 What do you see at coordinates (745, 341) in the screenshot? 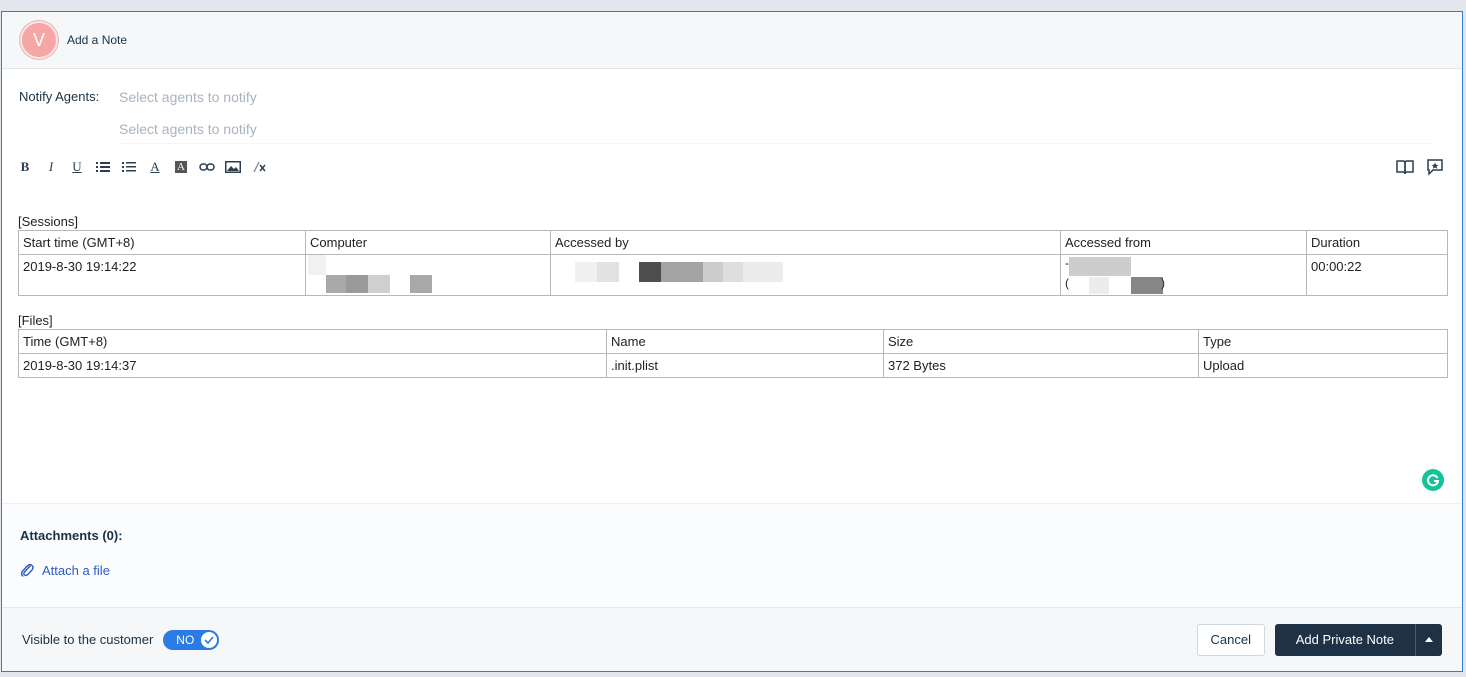
I see `table-header-cell: Name` at bounding box center [745, 341].